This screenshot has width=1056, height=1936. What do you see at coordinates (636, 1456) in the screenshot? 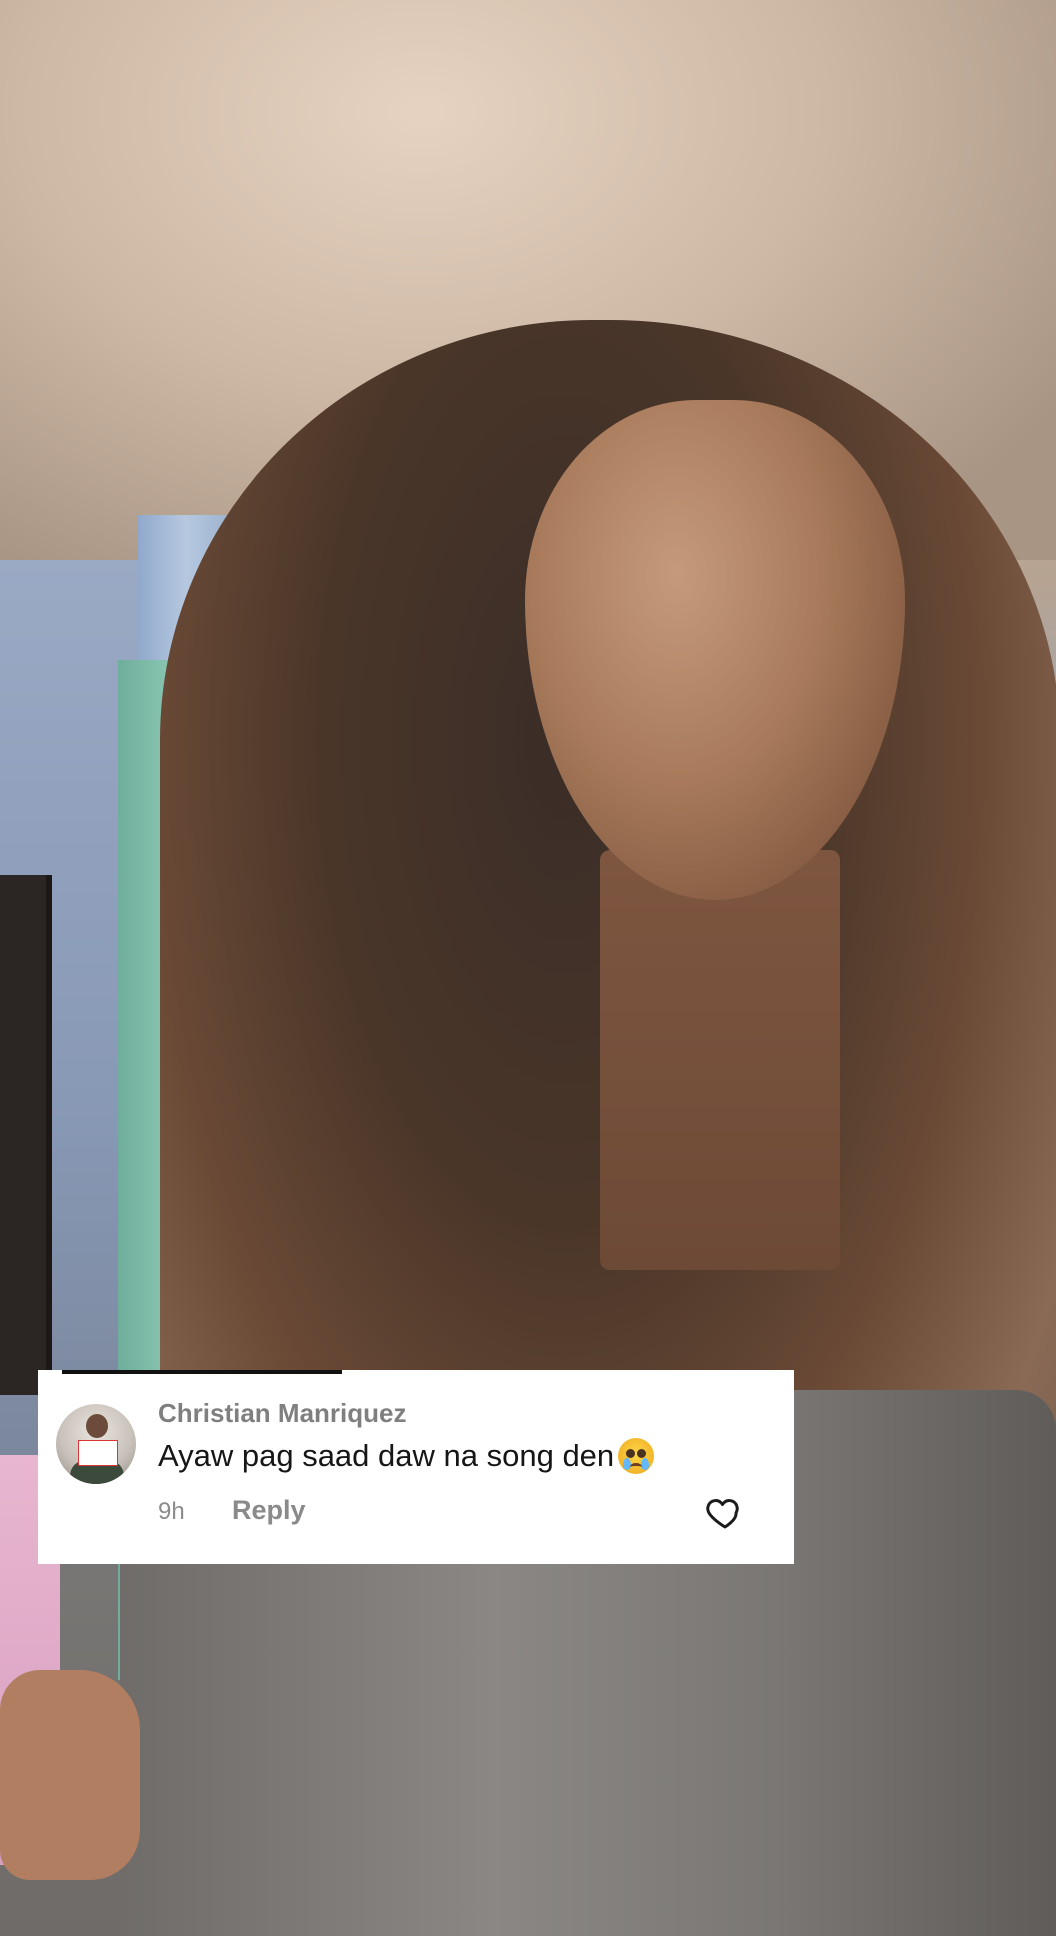
I see `face-holding-back-tears-icon` at bounding box center [636, 1456].